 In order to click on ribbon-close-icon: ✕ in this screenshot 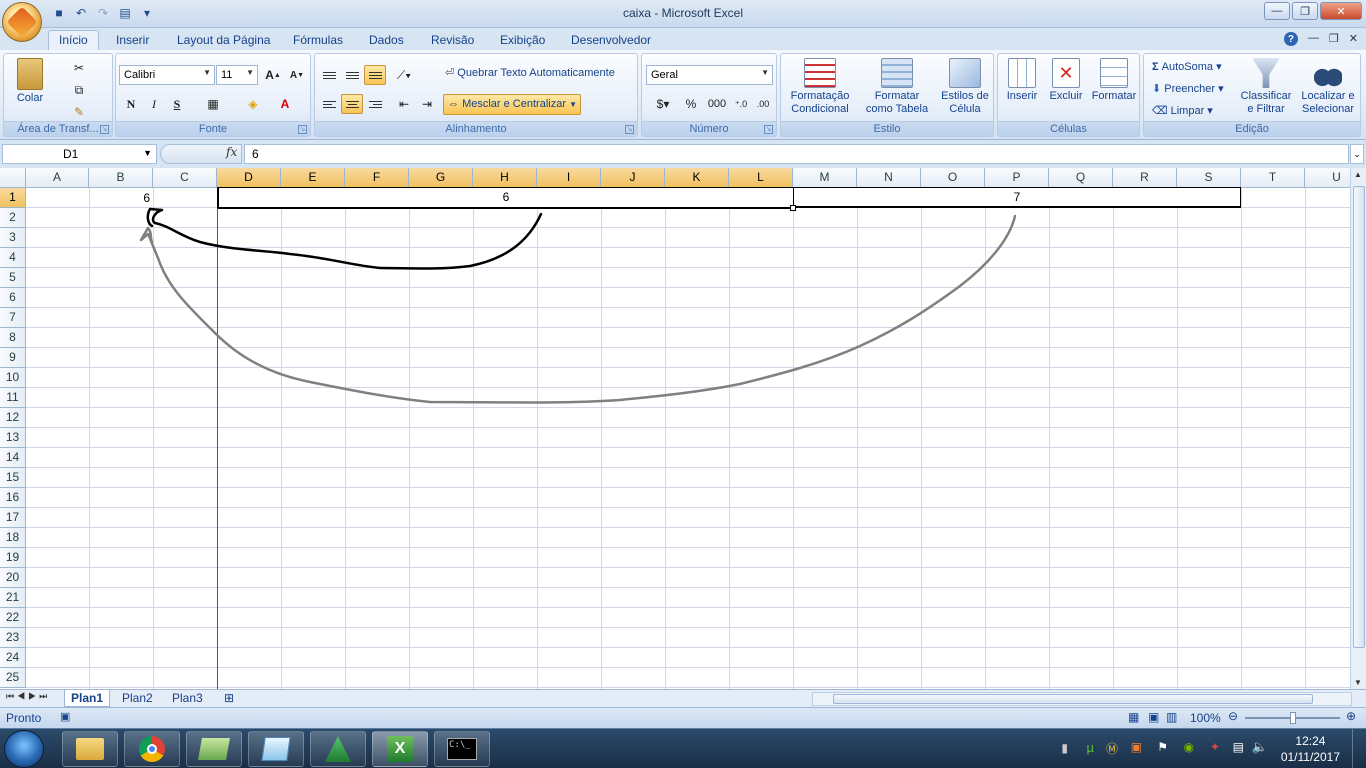, I will do `click(1353, 39)`.